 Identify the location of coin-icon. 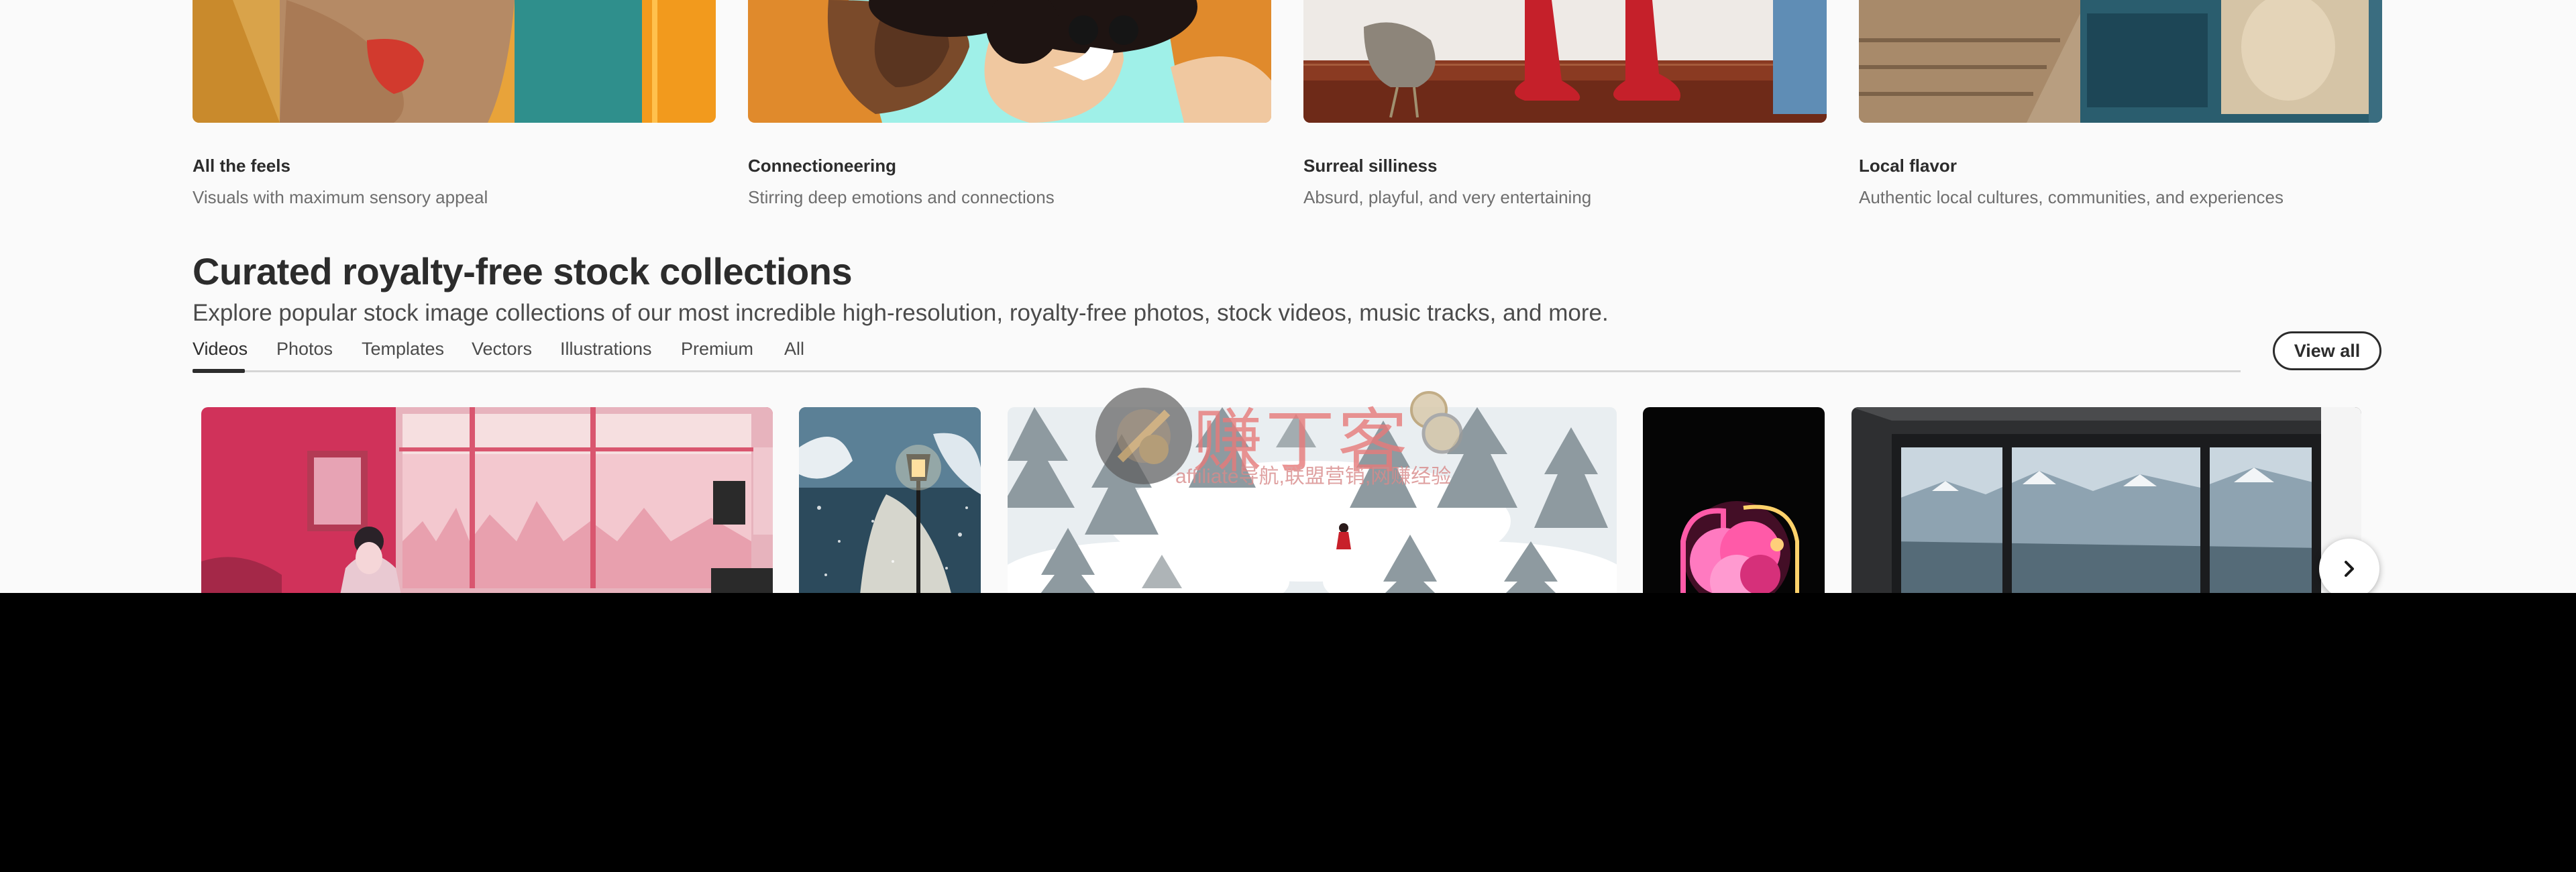
(1436, 422).